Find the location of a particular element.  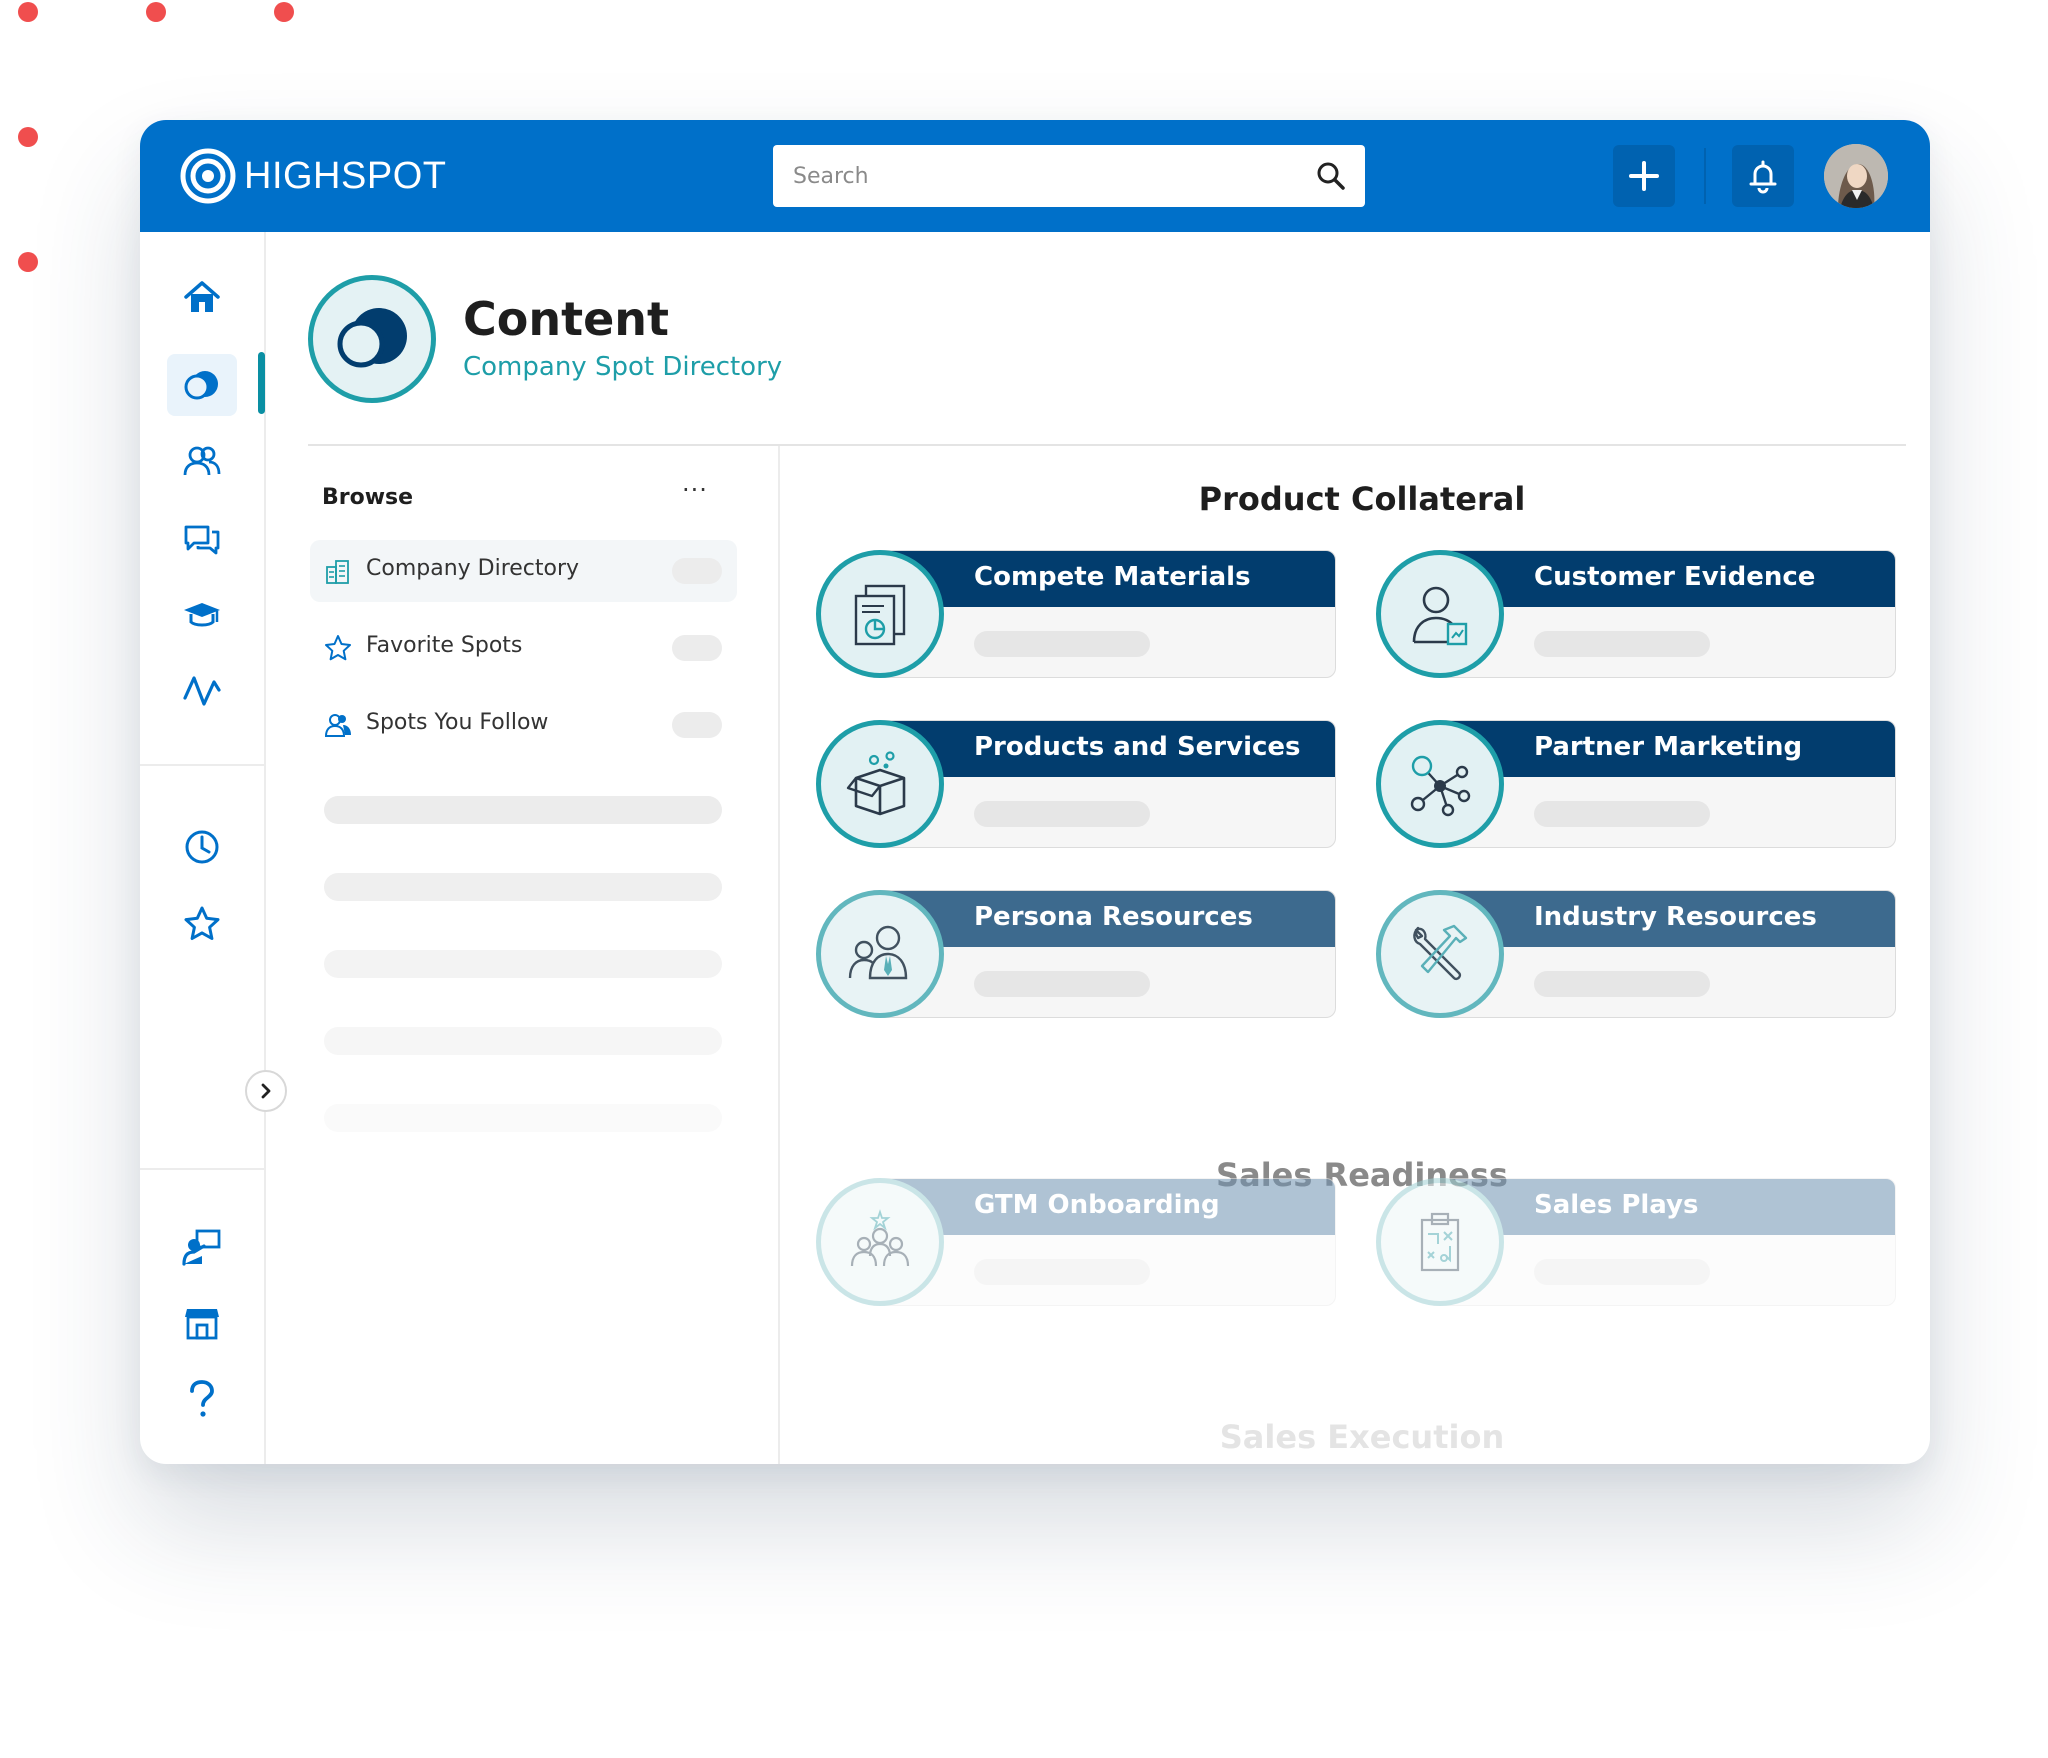

card-title: Compete Materials is located at coordinates (1112, 577).